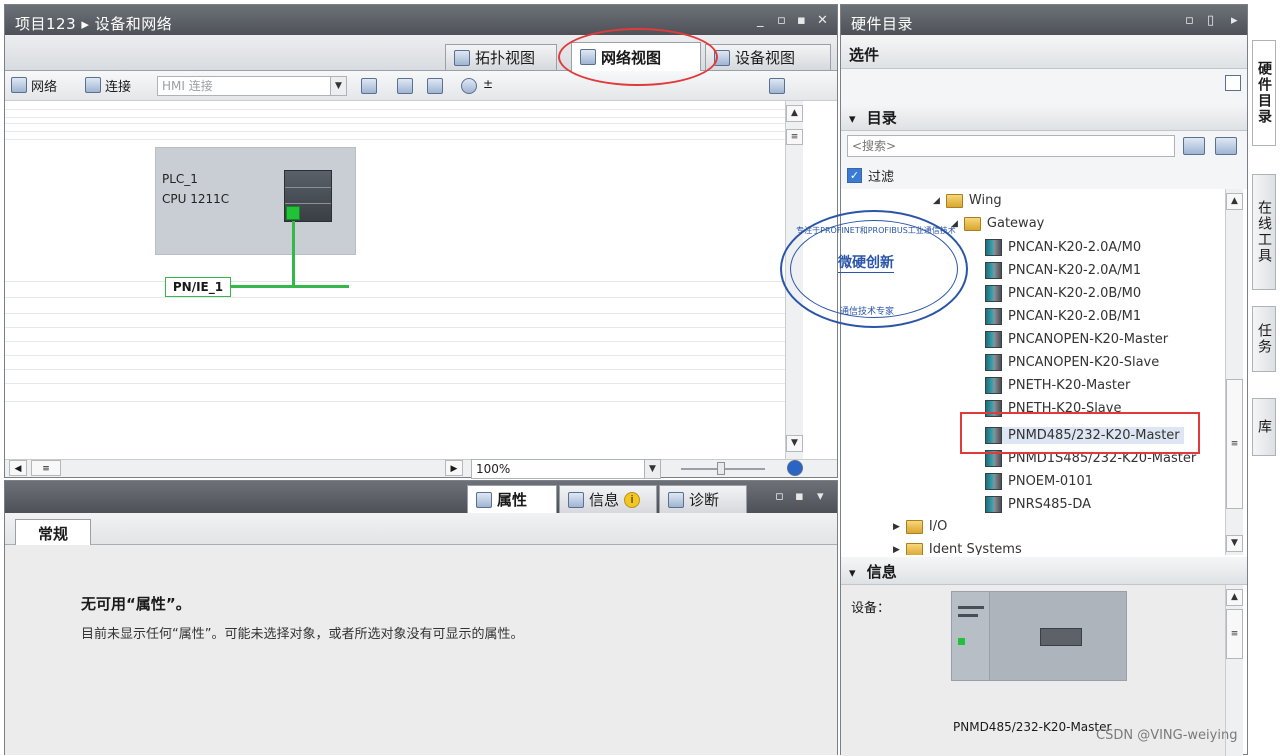 The width and height of the screenshot is (1280, 756). I want to click on tab-diagnostics: 诊断, so click(703, 499).